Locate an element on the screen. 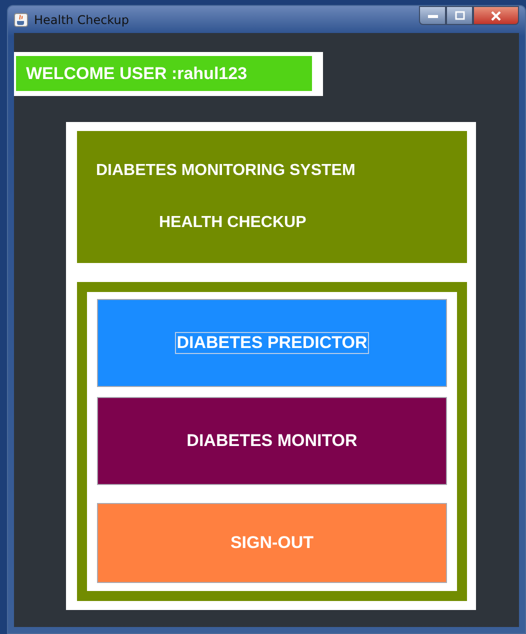 This screenshot has height=634, width=526. welcome-label: WELCOME USER :rahul123 is located at coordinates (164, 73).